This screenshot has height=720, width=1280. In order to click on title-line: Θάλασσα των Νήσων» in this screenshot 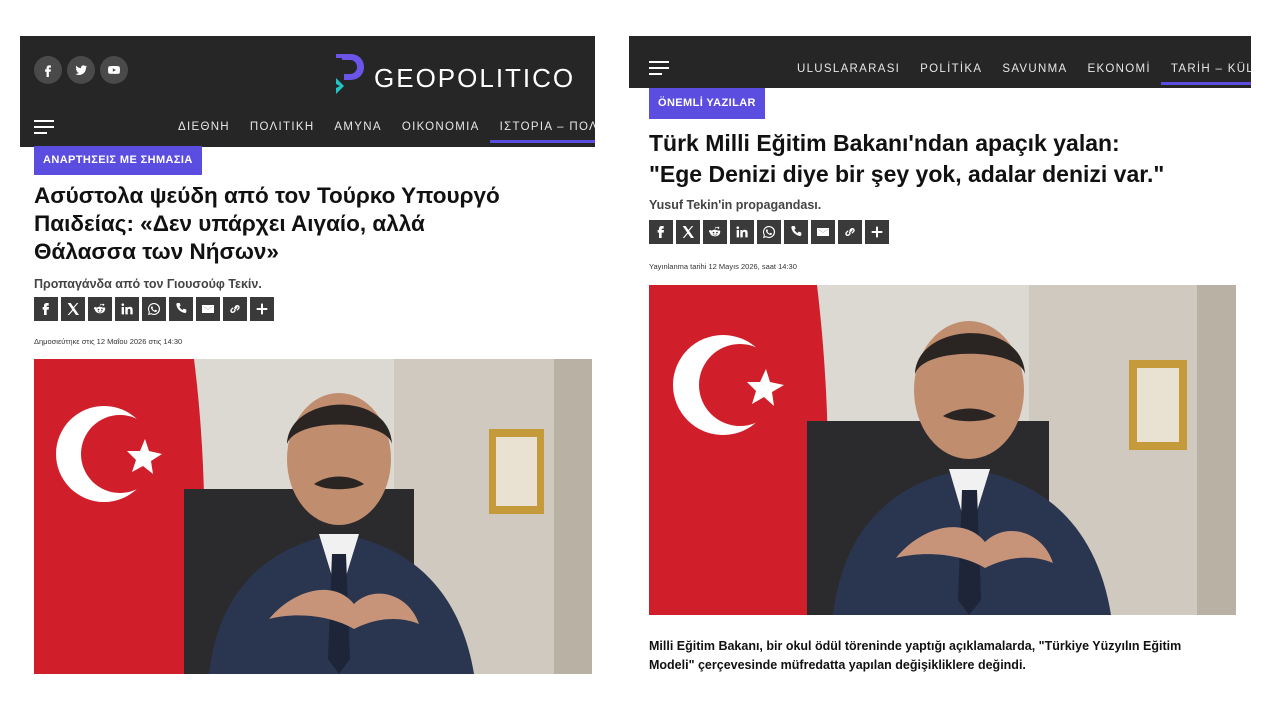, I will do `click(156, 251)`.